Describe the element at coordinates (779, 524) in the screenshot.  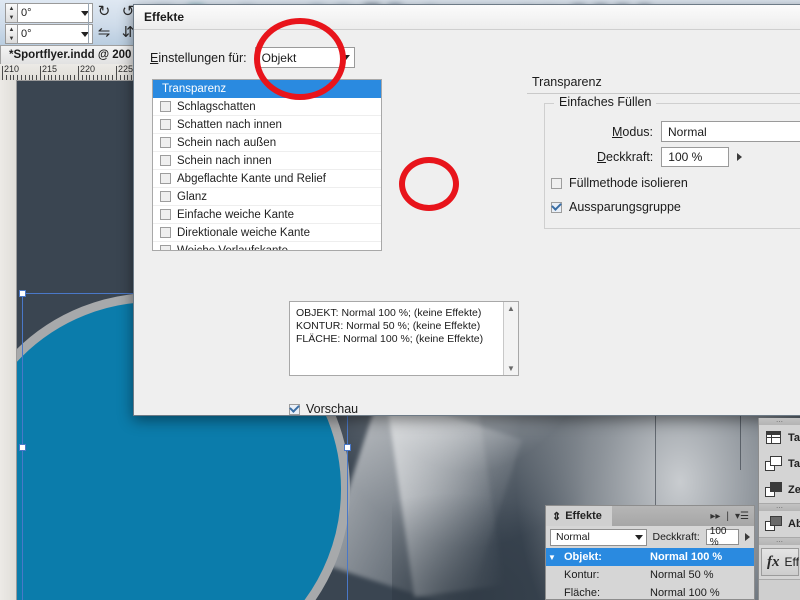
I see `dock-item-paragraph-styles: Ab` at that location.